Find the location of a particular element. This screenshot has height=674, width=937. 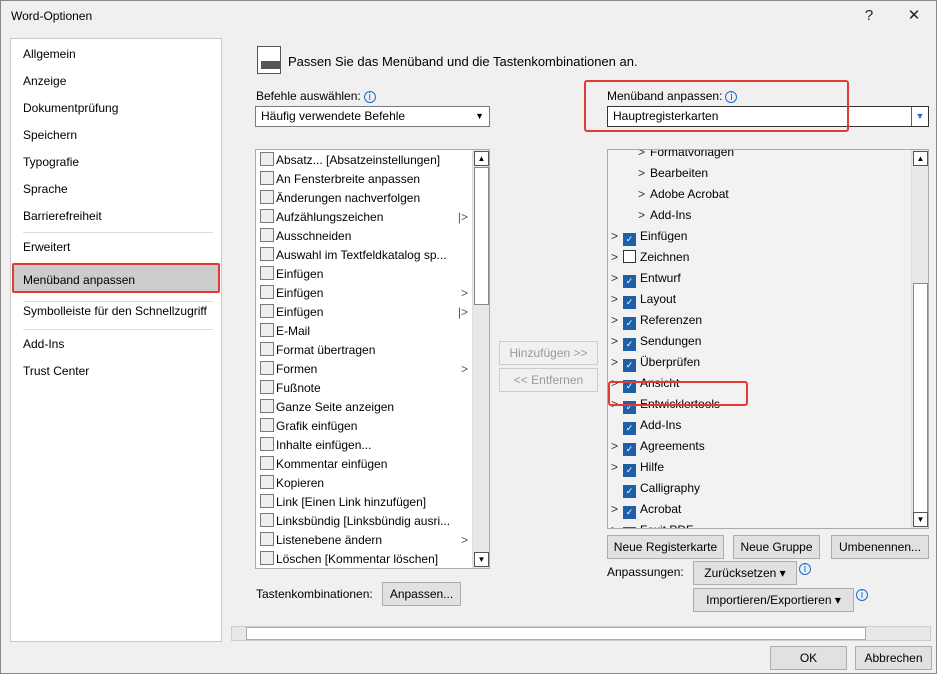

sidebar-item: Dokumentprüfung is located at coordinates (70, 108).